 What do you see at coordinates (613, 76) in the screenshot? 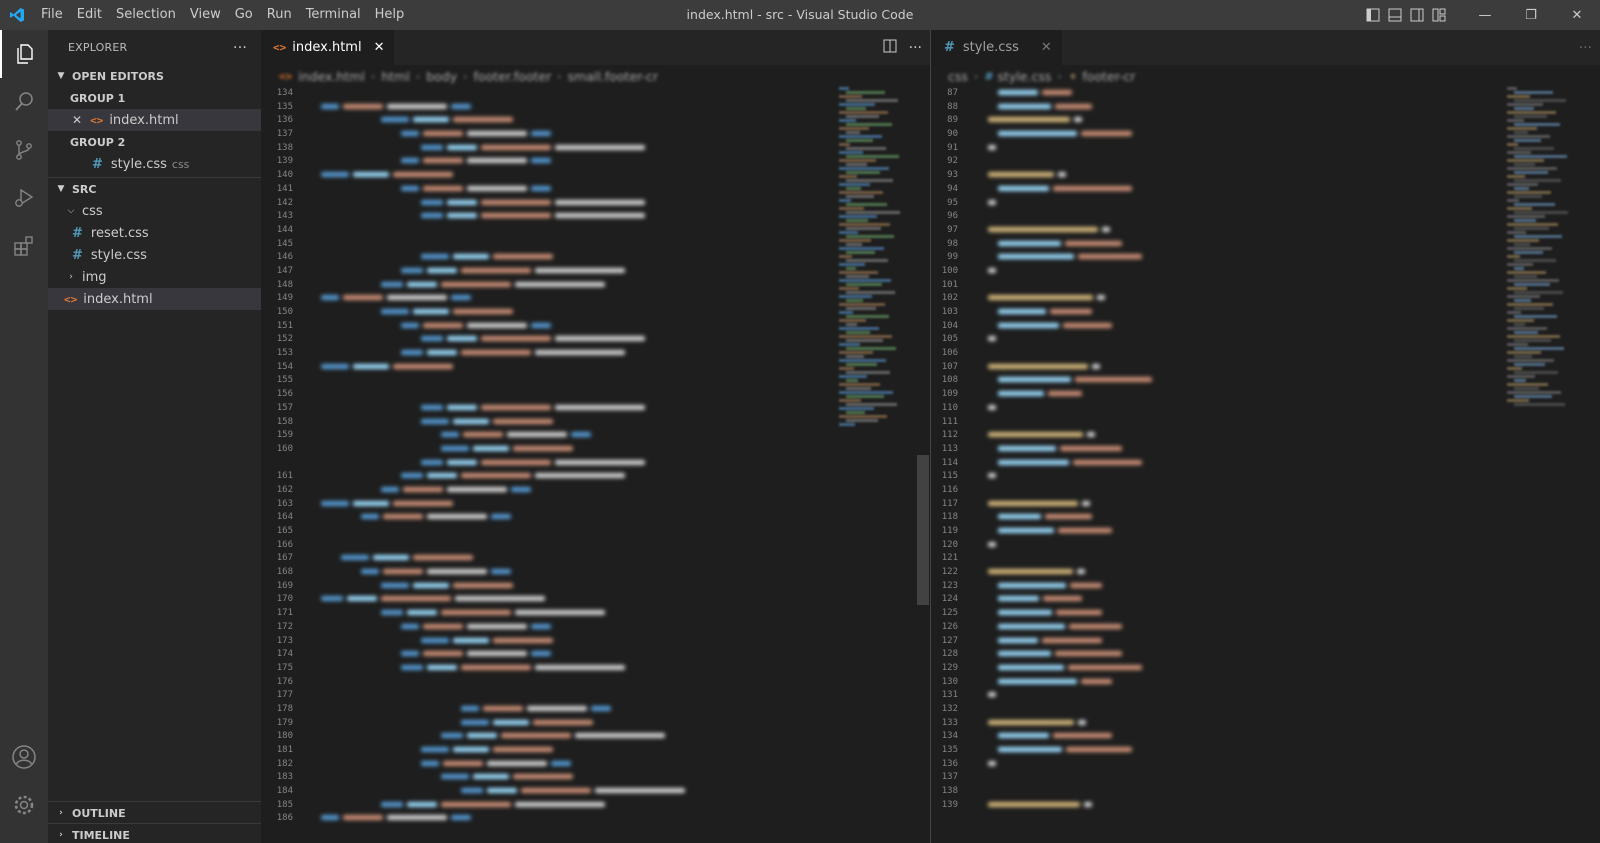
I see `breadcrumb-item: small.footer-cr` at bounding box center [613, 76].